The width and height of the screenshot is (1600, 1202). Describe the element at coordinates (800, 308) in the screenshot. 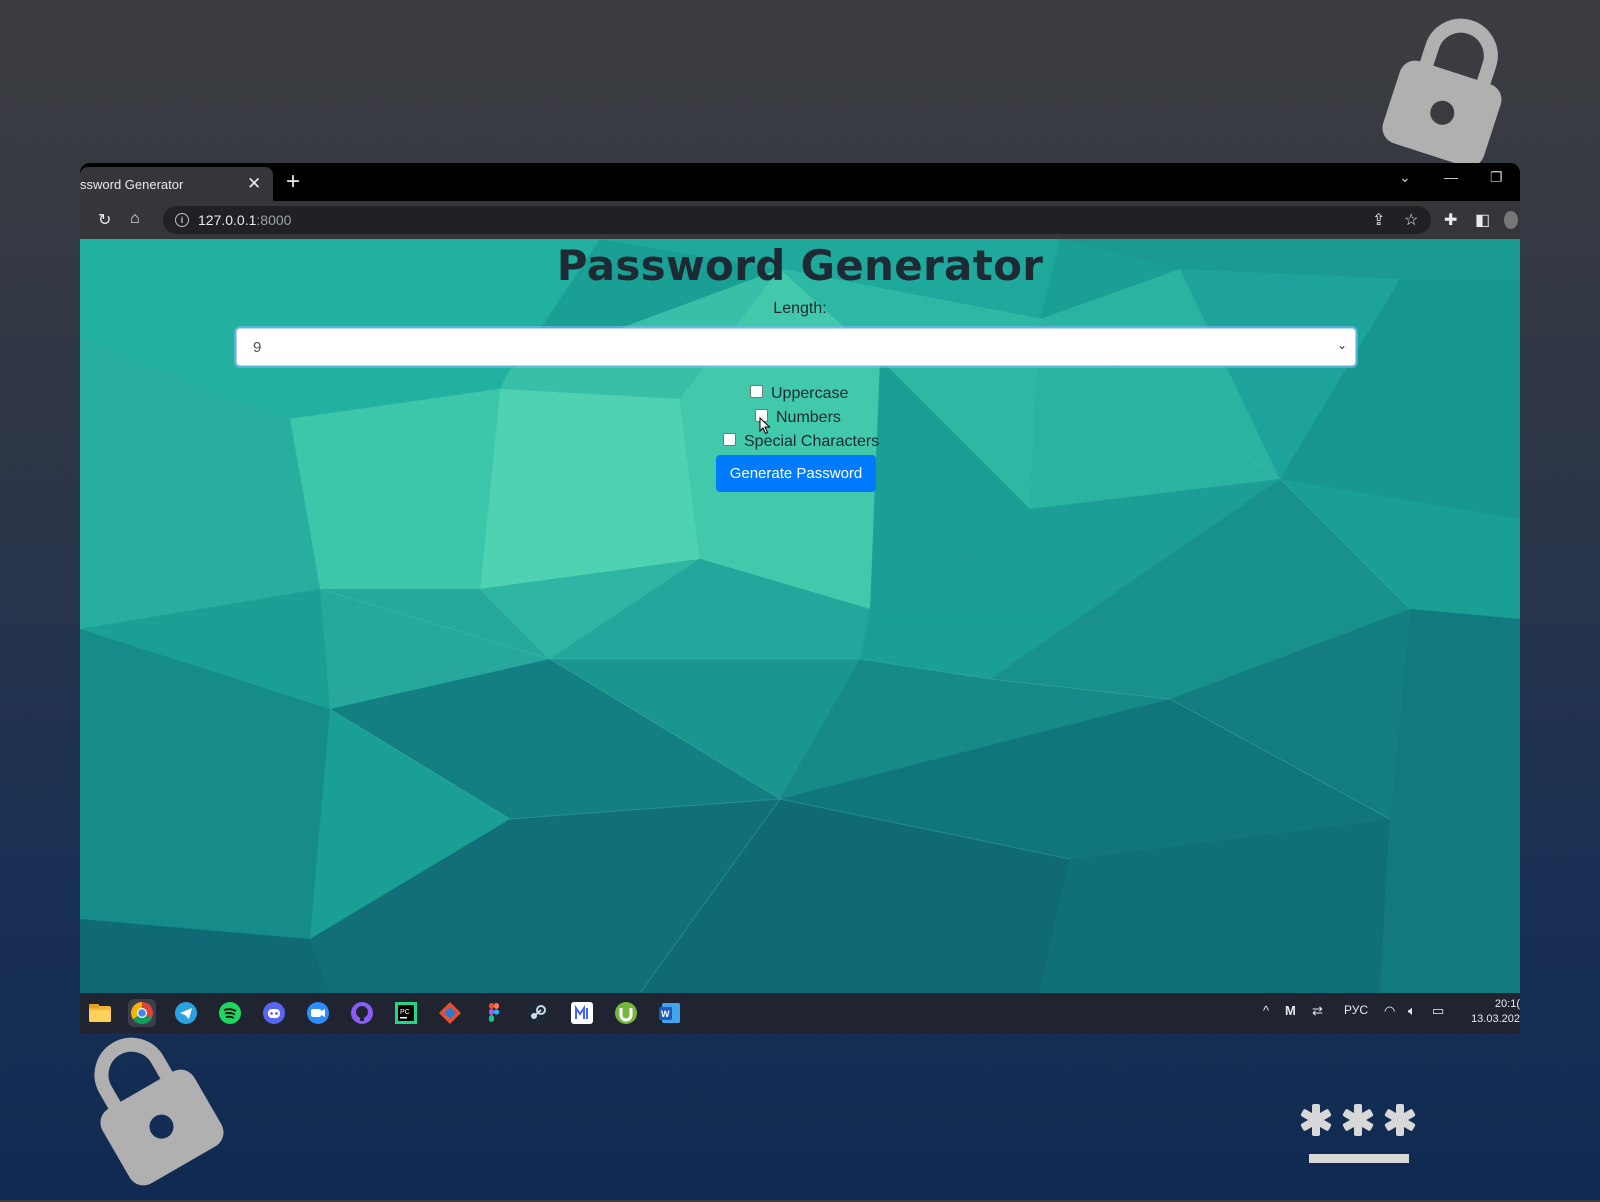

I see `length-label: Length:` at that location.